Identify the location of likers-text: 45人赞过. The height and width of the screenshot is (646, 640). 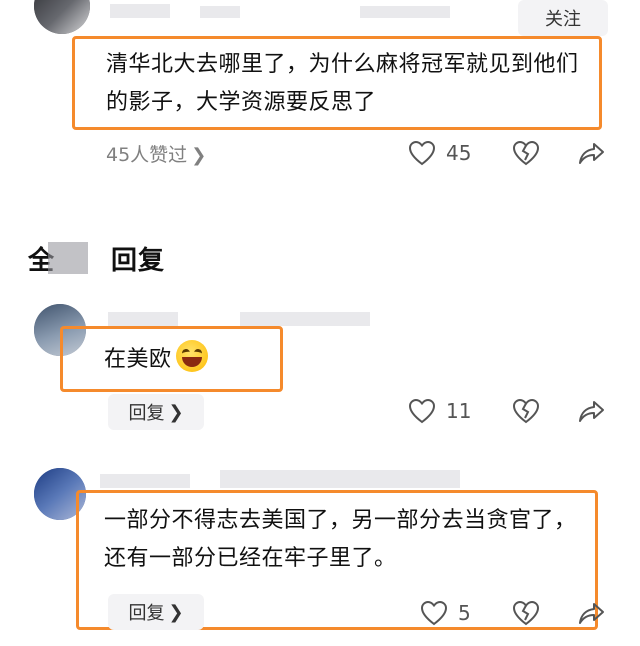
(147, 155).